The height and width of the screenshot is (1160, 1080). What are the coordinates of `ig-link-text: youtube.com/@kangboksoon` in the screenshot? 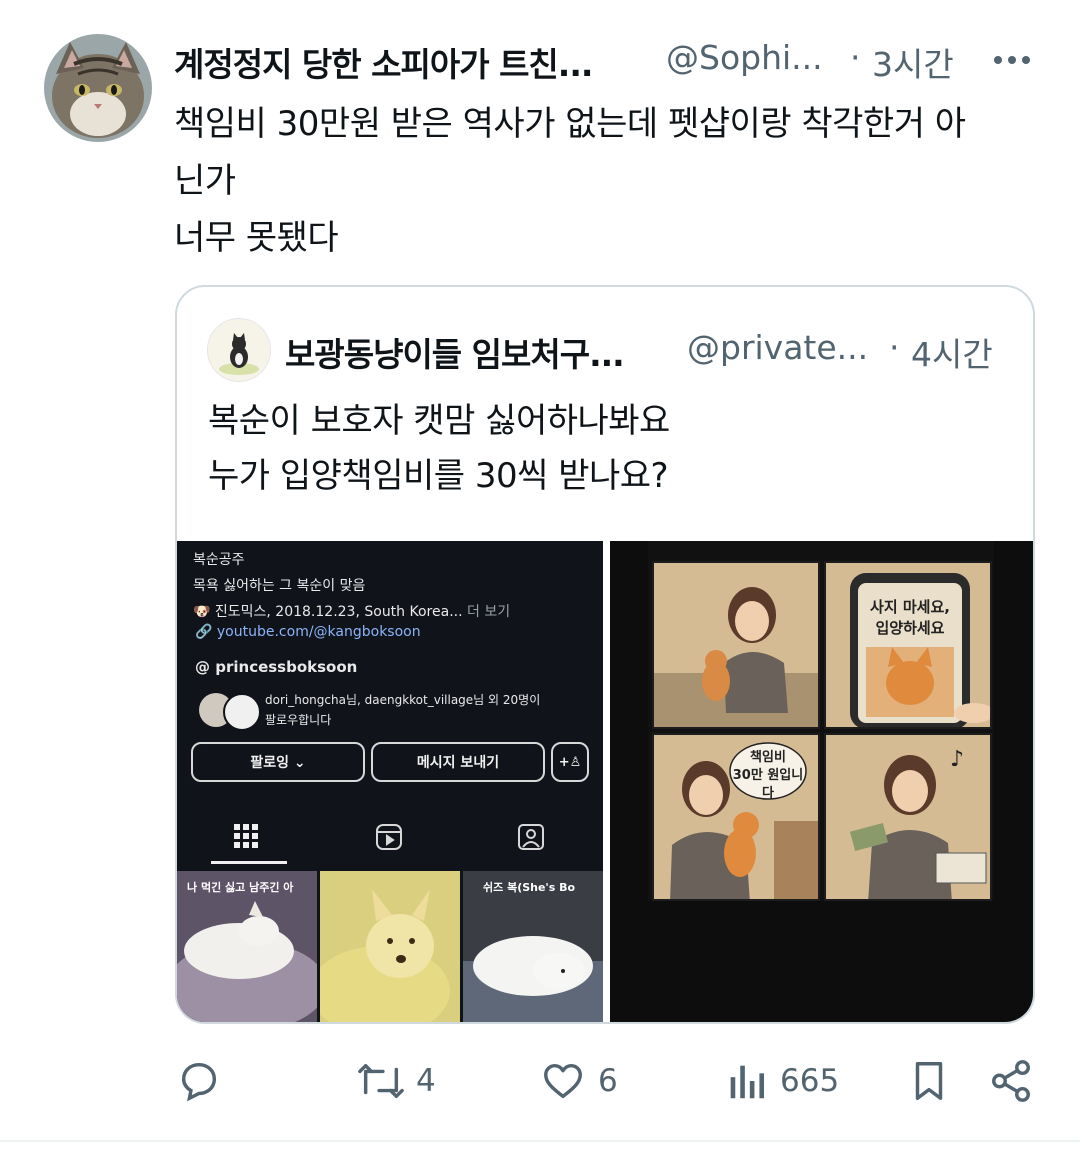 It's located at (318, 632).